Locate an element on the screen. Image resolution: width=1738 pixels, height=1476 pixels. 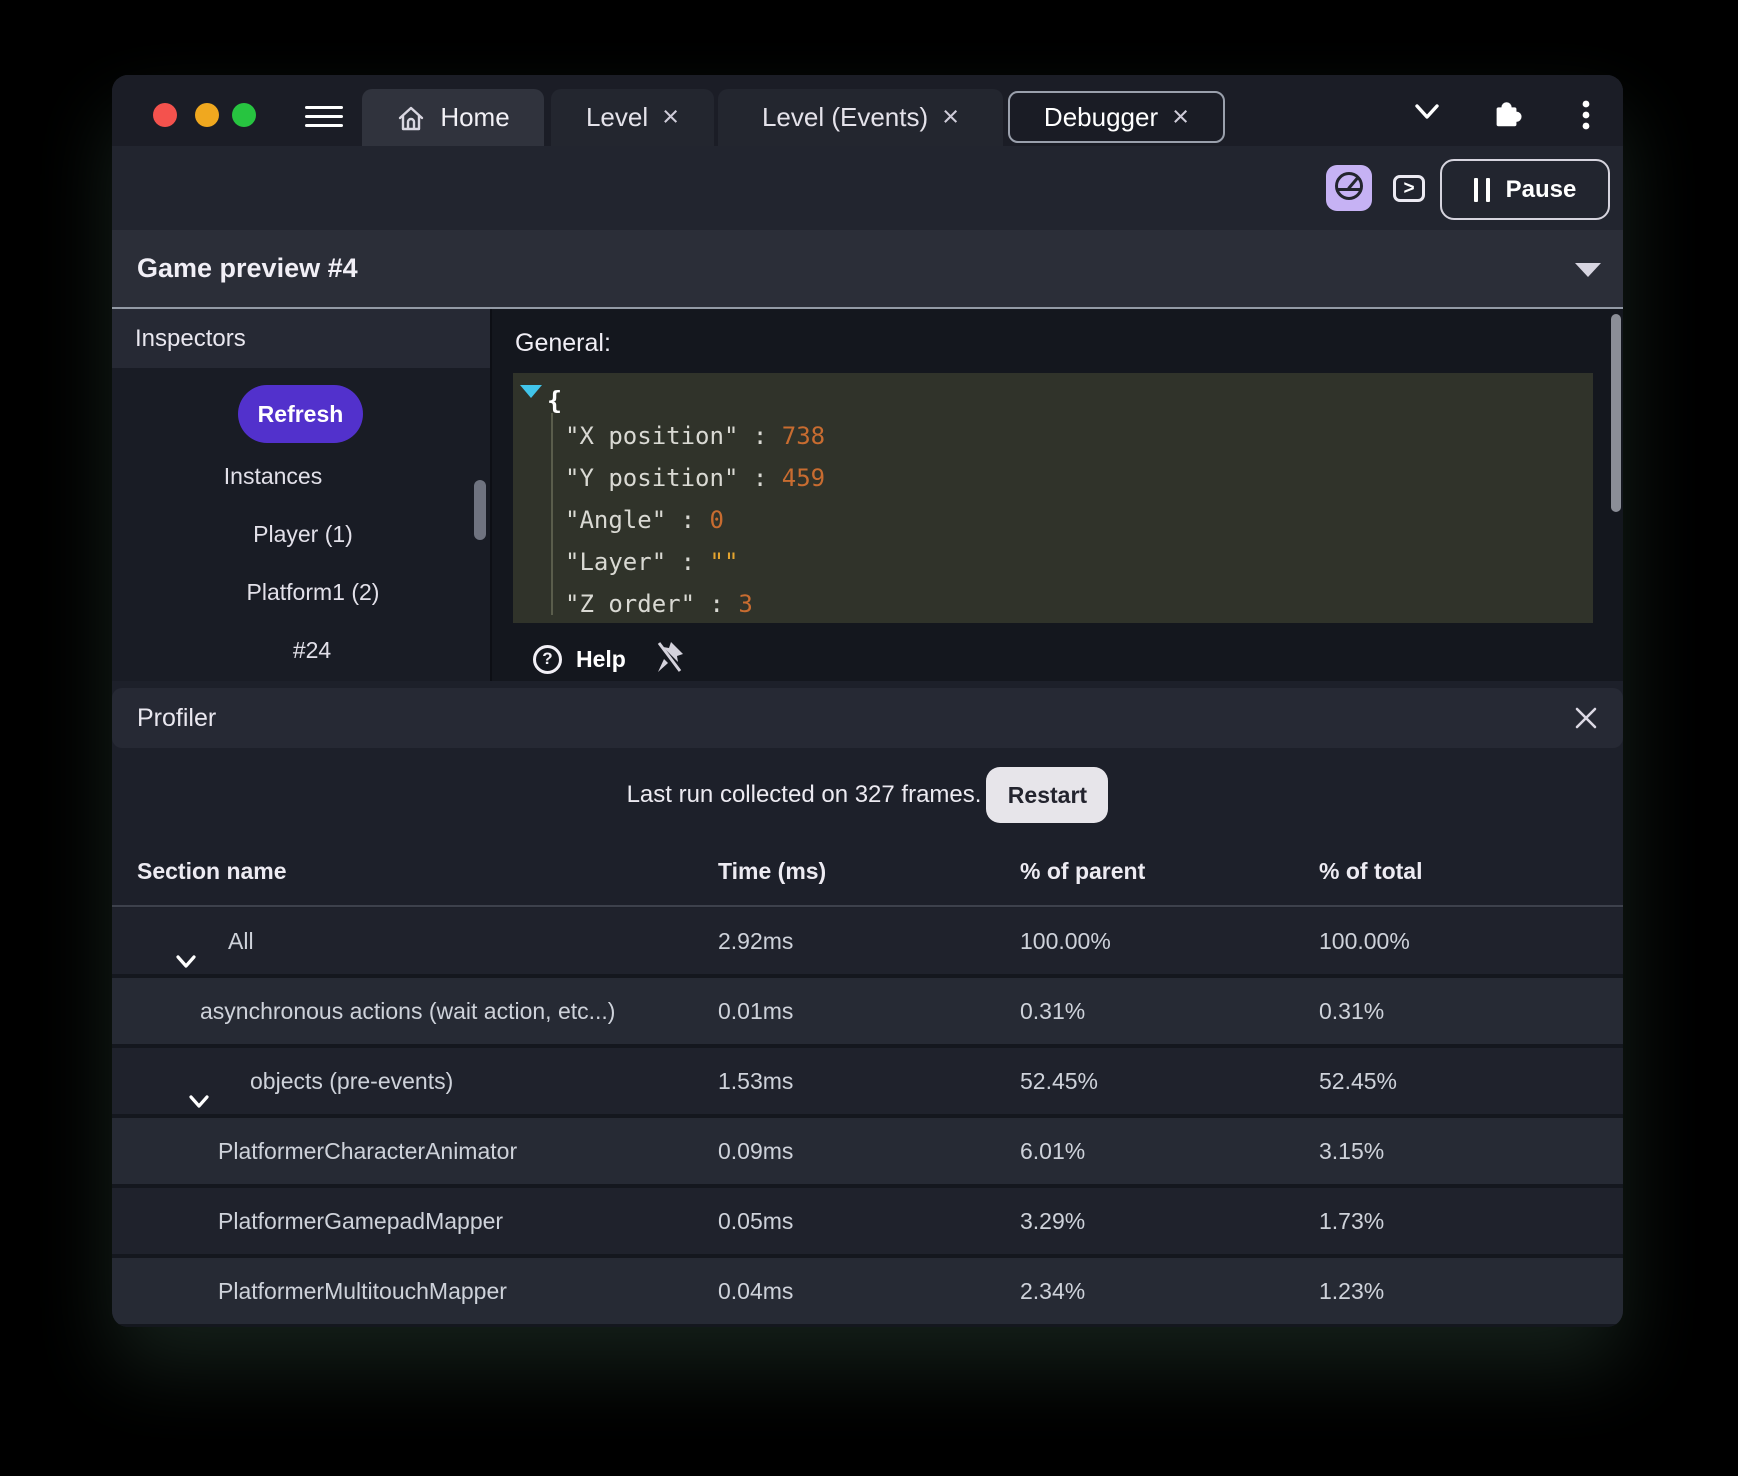
general-scrollbar is located at coordinates (1616, 413).